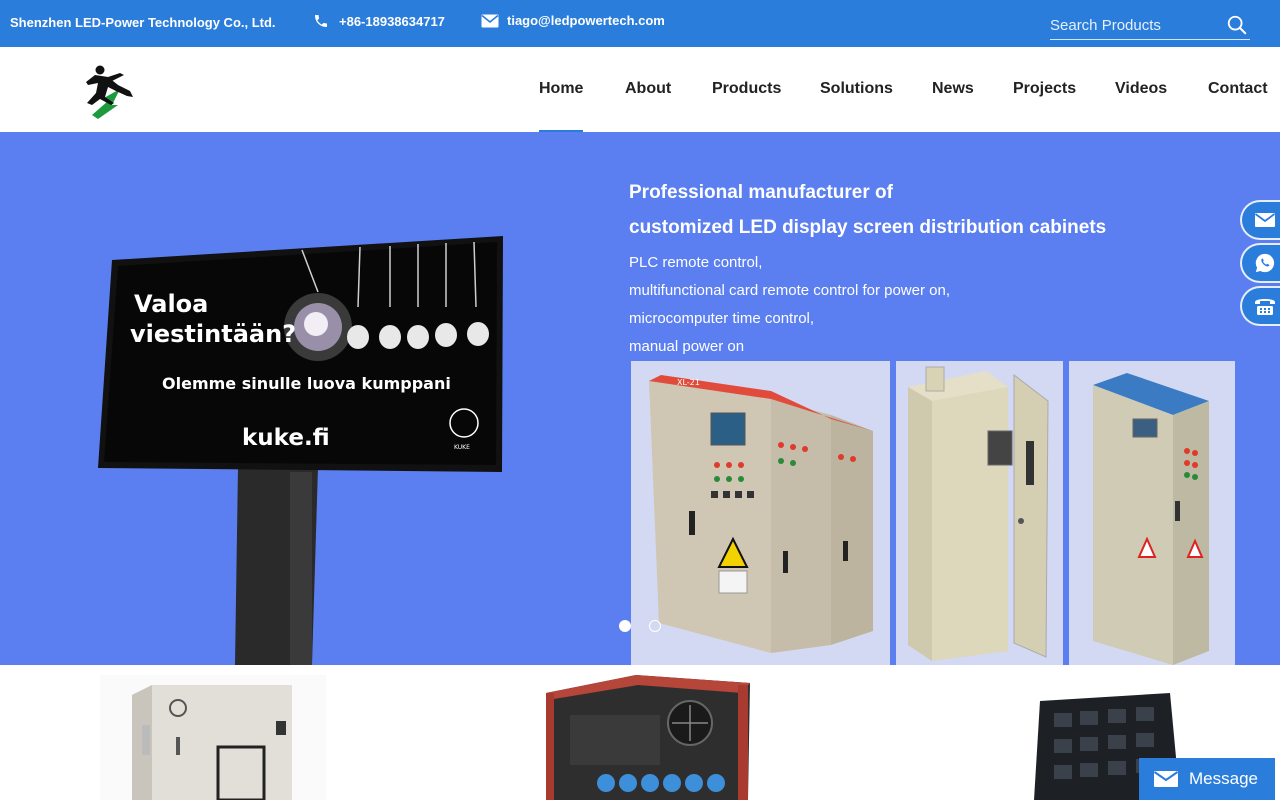 The width and height of the screenshot is (1280, 800). What do you see at coordinates (586, 20) in the screenshot?
I see `email-address: tiago@ledpowertech.com` at bounding box center [586, 20].